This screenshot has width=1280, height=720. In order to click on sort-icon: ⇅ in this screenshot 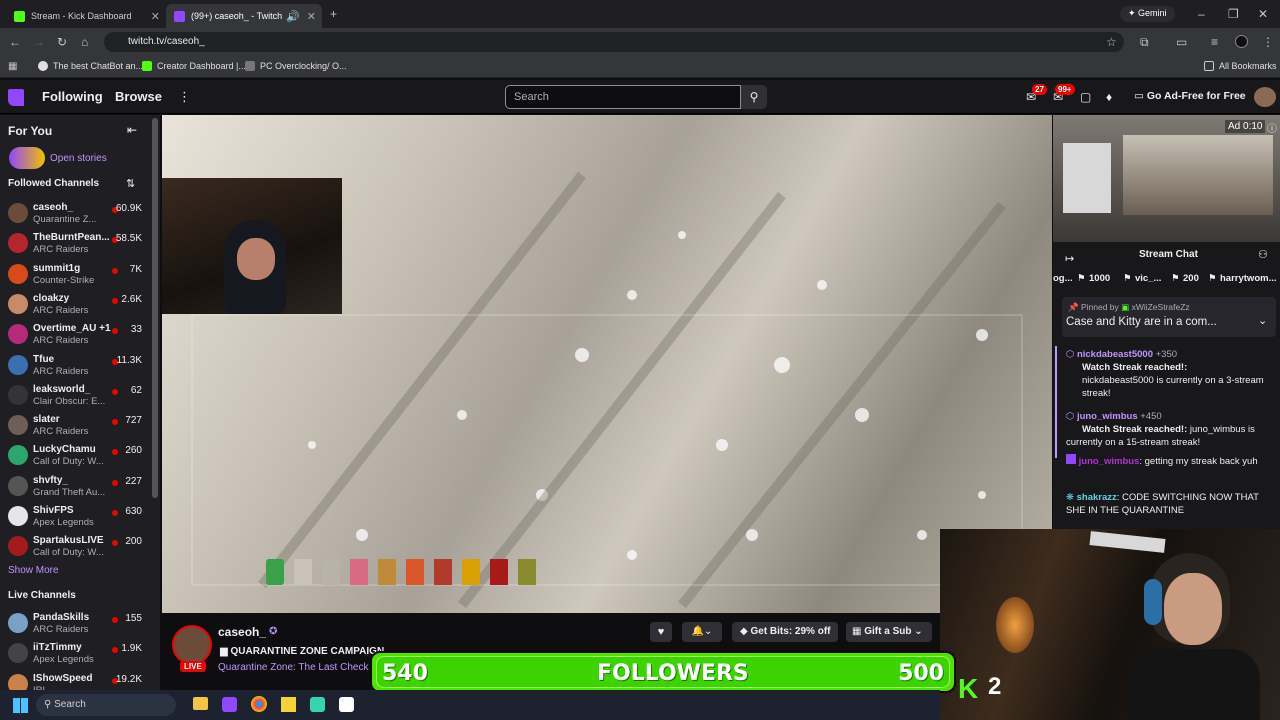, I will do `click(130, 183)`.